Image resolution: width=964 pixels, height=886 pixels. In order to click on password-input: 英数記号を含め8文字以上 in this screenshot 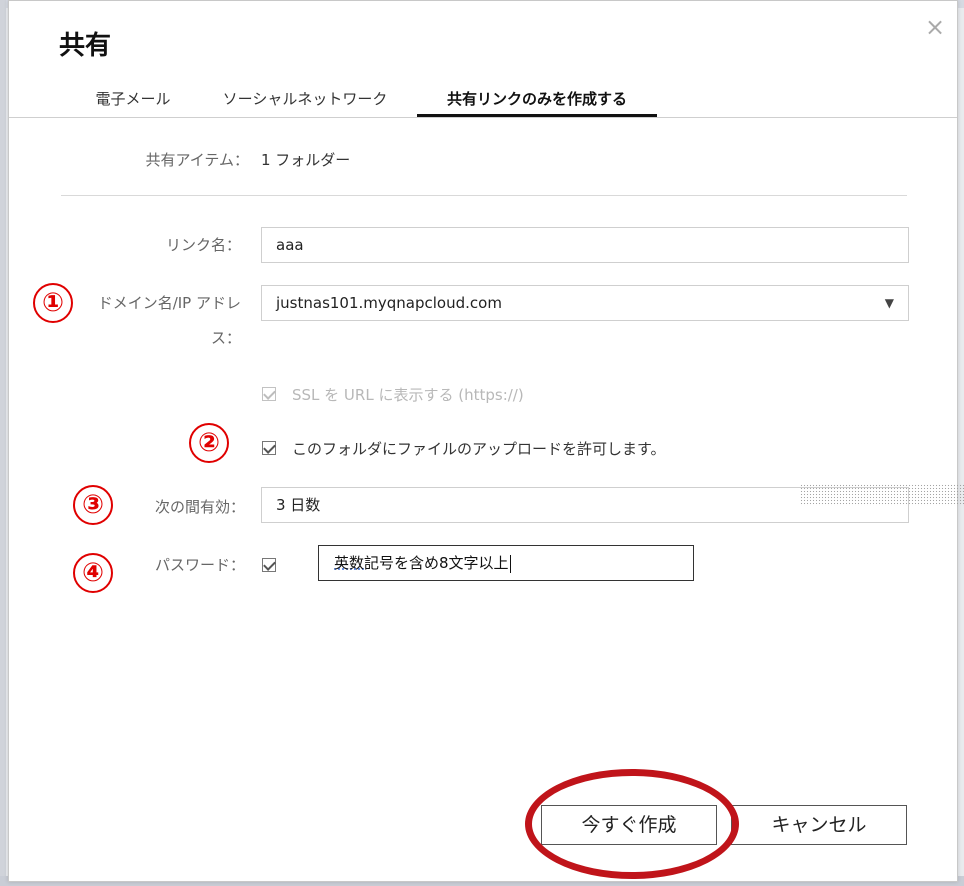, I will do `click(506, 563)`.